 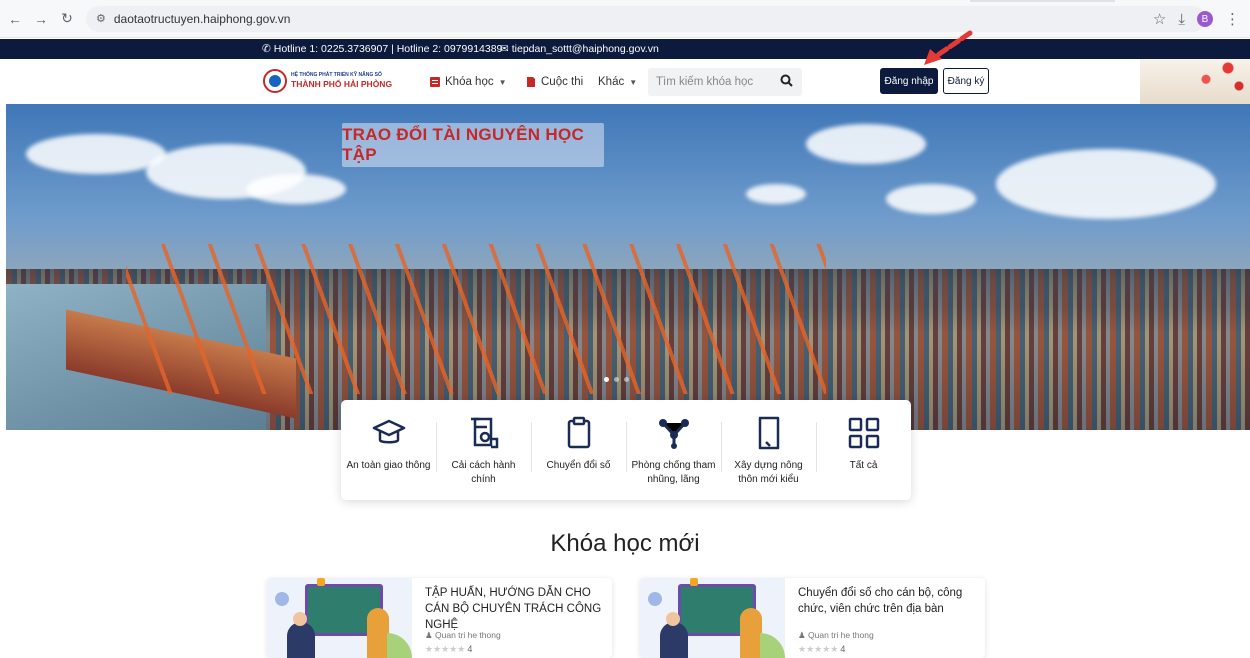 What do you see at coordinates (202, 18) in the screenshot?
I see `url-text: daotaotructuyen.haiphong.gov.vn` at bounding box center [202, 18].